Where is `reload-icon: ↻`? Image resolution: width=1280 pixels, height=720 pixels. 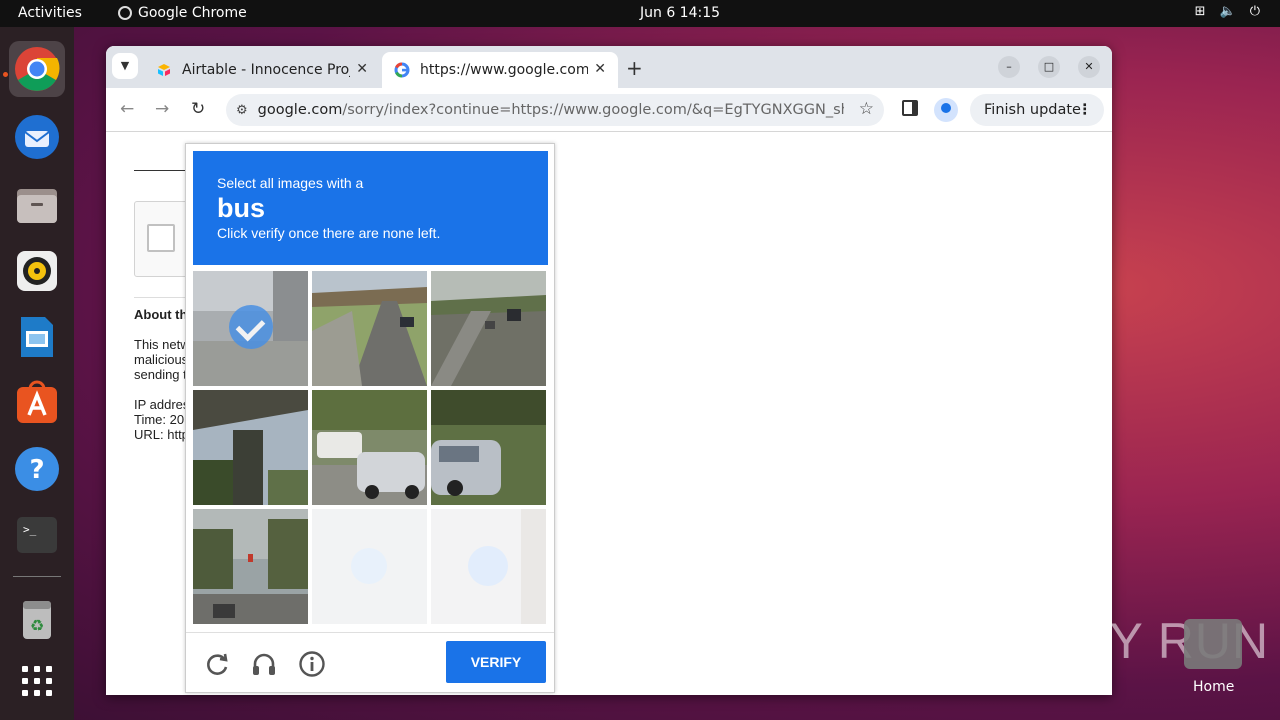 reload-icon: ↻ is located at coordinates (198, 109).